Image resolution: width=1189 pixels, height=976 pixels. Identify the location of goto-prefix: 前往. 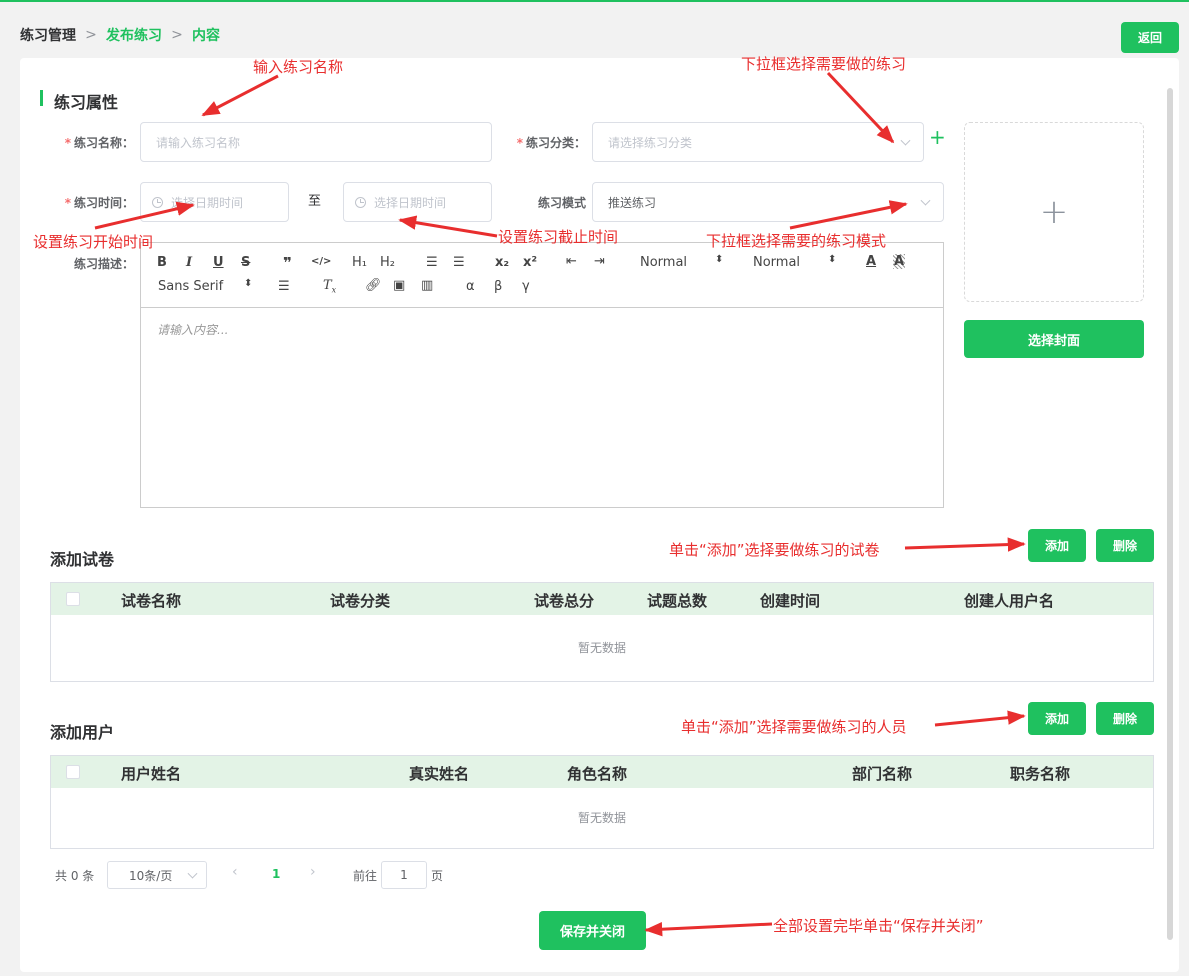
(365, 876).